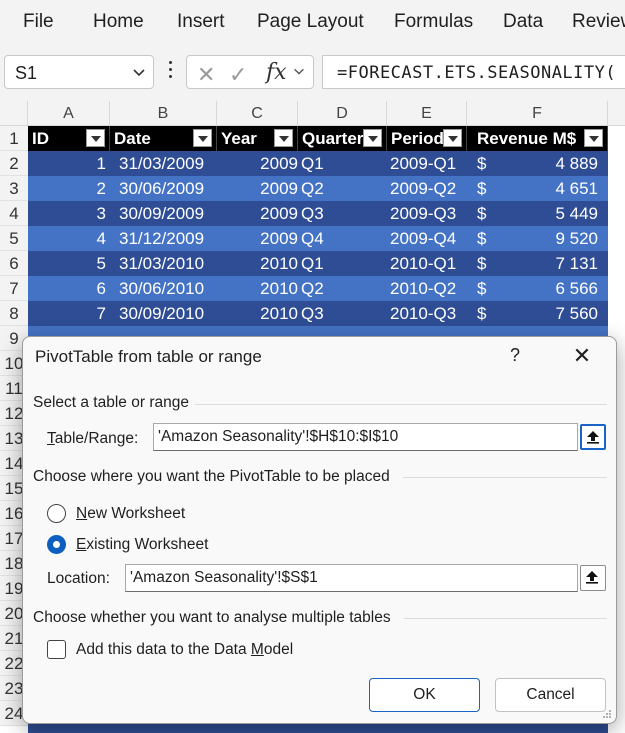 This screenshot has height=733, width=625. I want to click on table-row: 3 30/09/2009 2009 Q3 2009-Q3 $ 5 449, so click(318, 213).